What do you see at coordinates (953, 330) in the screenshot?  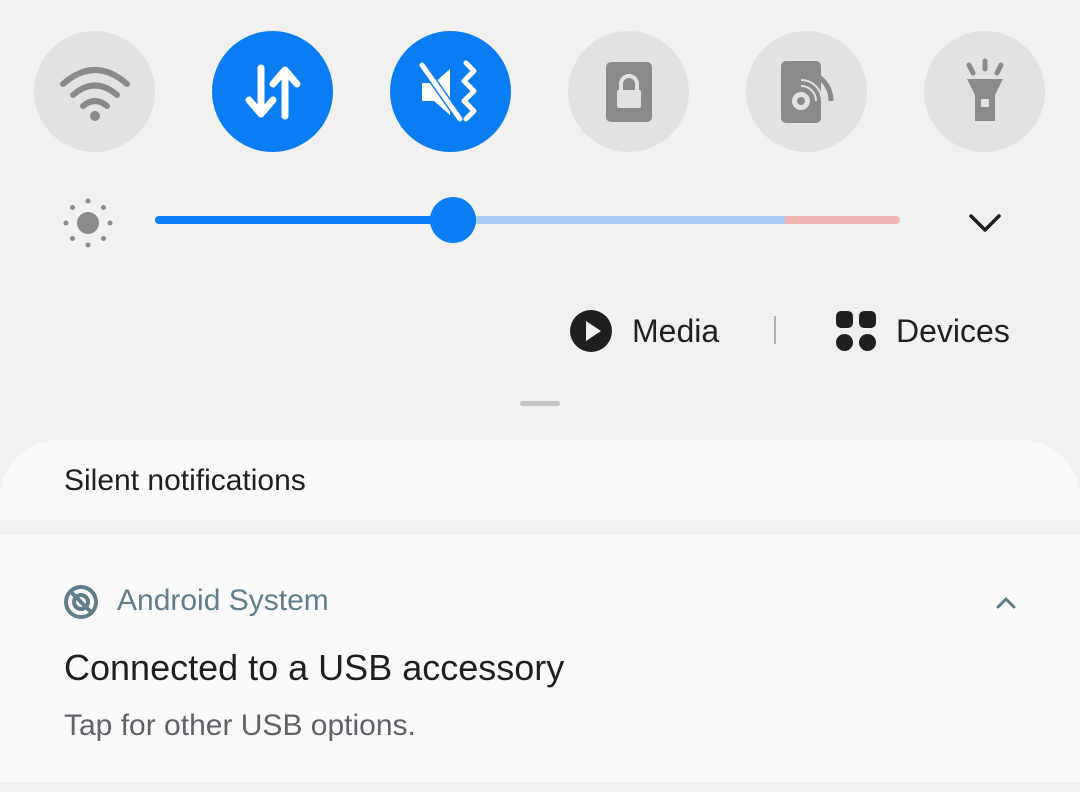 I see `devices-label: Devices` at bounding box center [953, 330].